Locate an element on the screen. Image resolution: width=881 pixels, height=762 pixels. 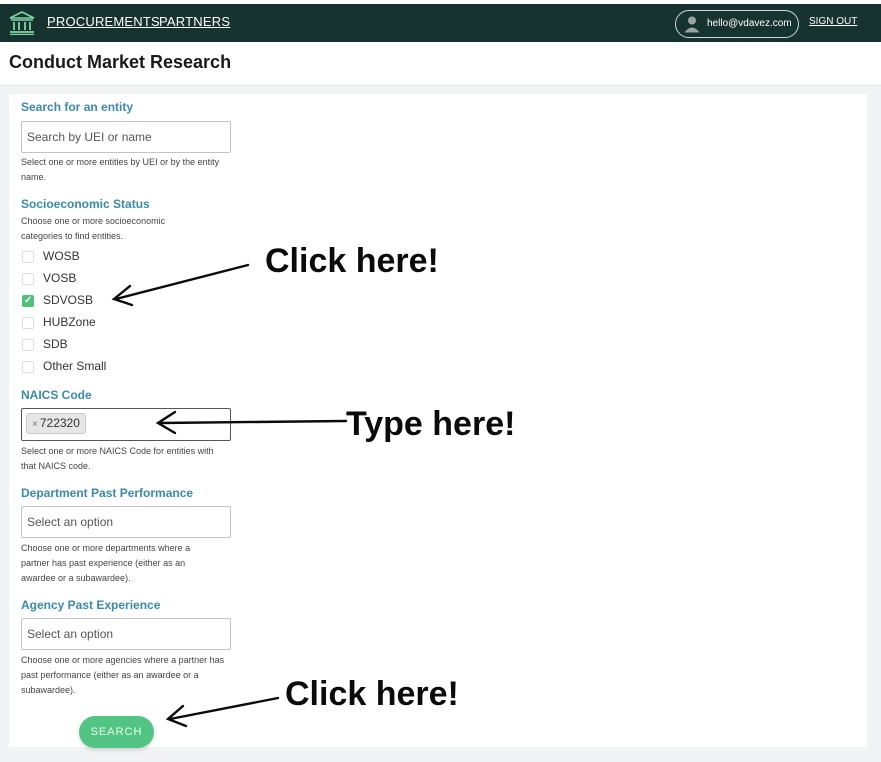
annotation-type-naics: Type here! is located at coordinates (431, 424).